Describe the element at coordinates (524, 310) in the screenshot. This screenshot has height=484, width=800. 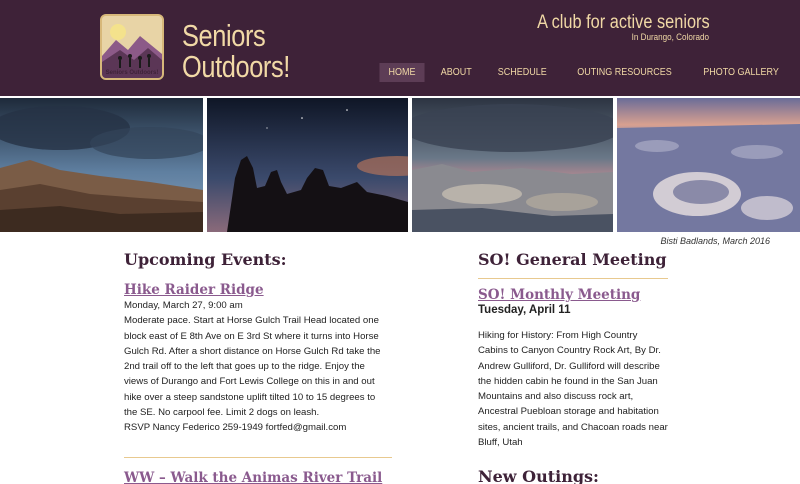
I see `meeting-date: Tuesday, April 11` at that location.